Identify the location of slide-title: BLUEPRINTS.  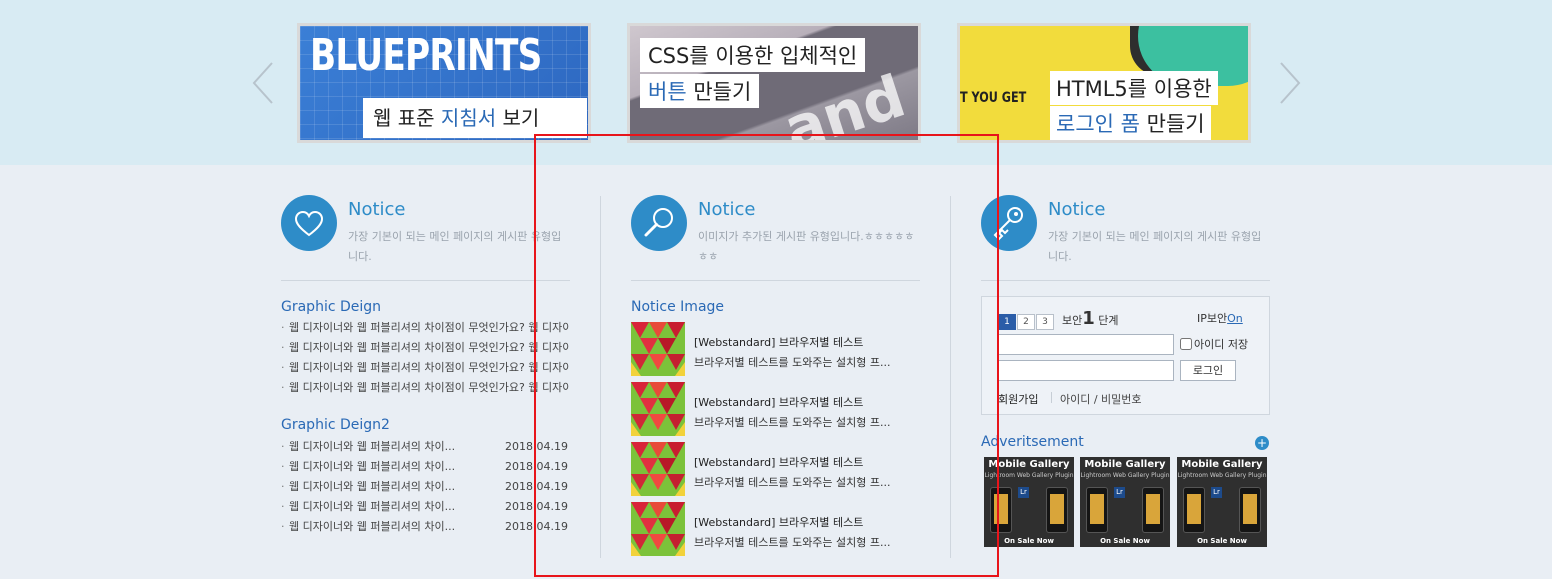
(426, 55).